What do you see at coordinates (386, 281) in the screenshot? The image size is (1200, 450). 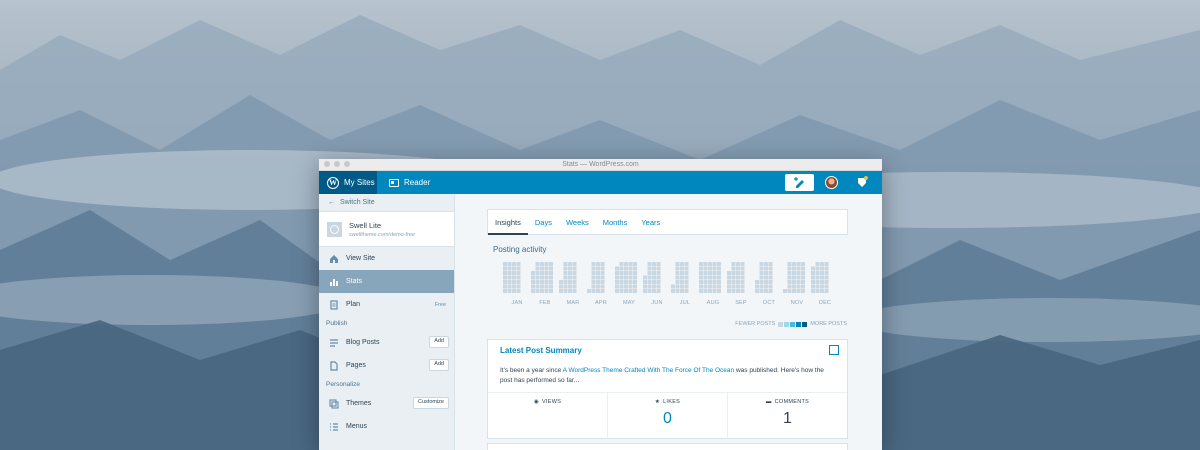 I see `sidebar-item-stats: Stats` at bounding box center [386, 281].